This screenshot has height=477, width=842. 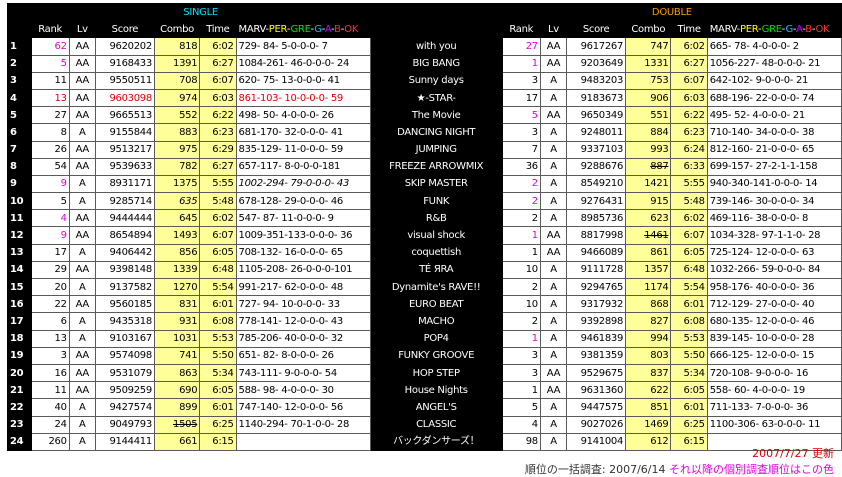 I want to click on song-title: BIG BANG, so click(x=436, y=63).